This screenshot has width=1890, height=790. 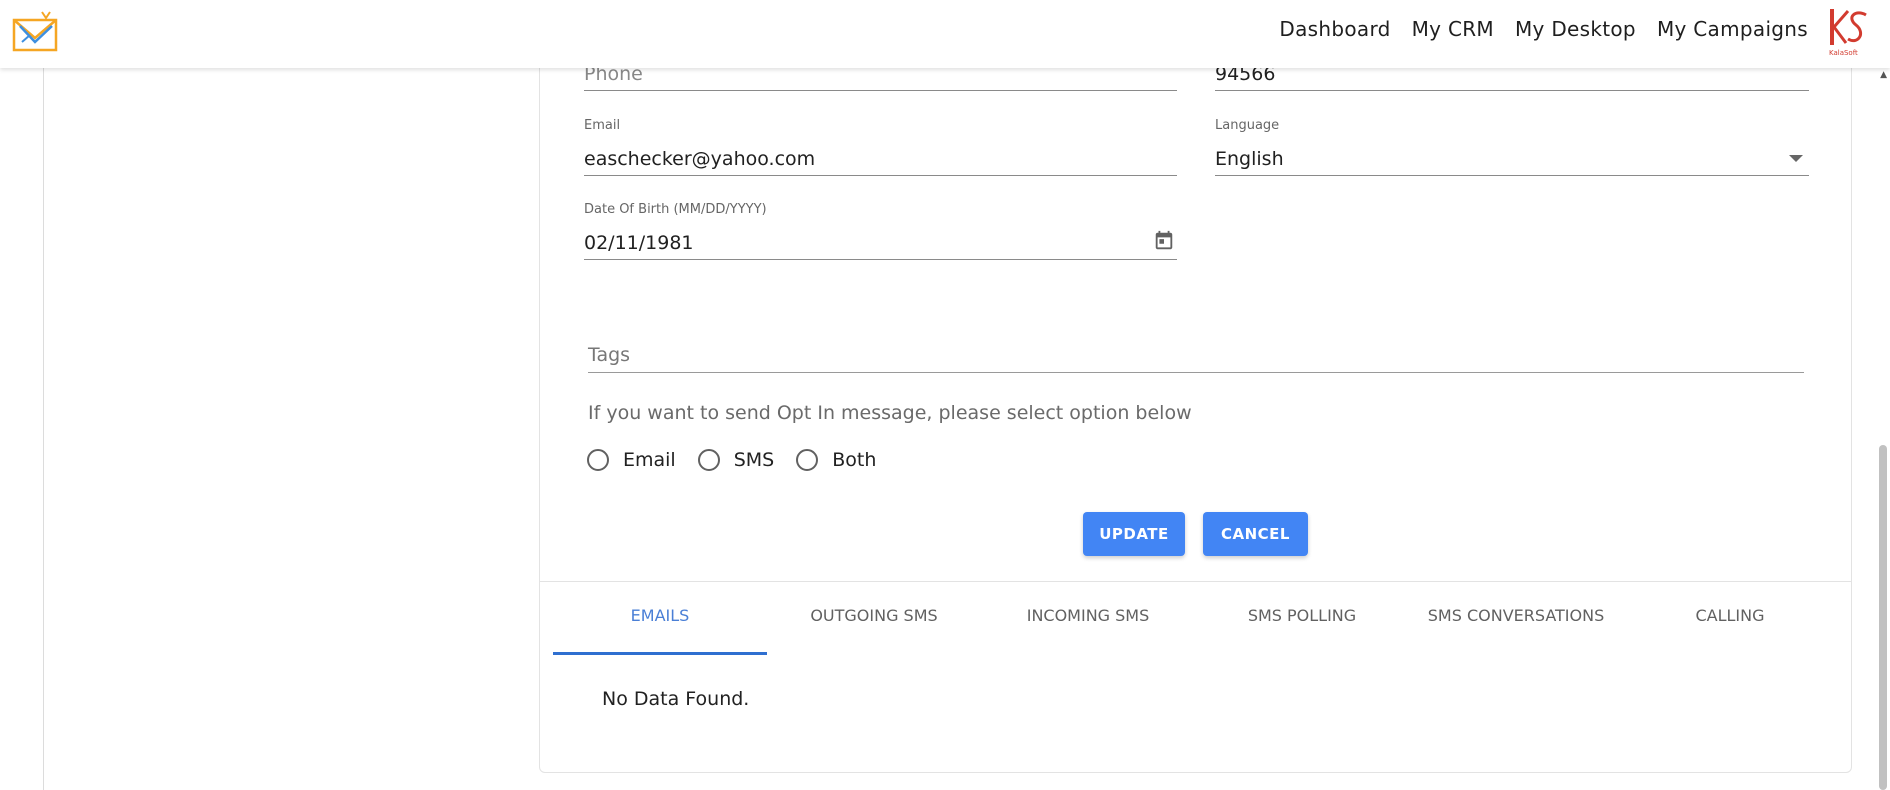 What do you see at coordinates (1134, 534) in the screenshot?
I see `update-button: UPDATE` at bounding box center [1134, 534].